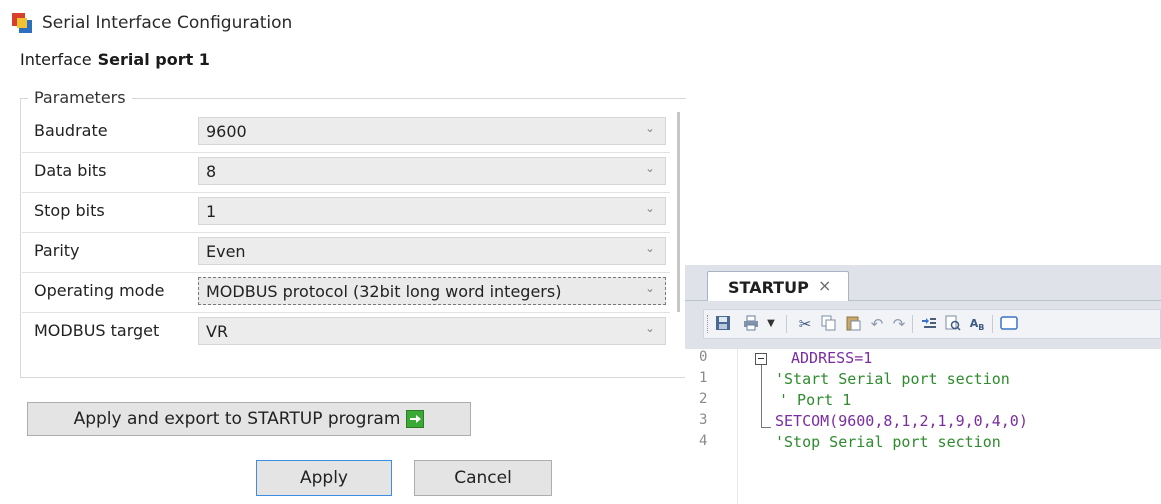 The image size is (1161, 504). What do you see at coordinates (71, 130) in the screenshot?
I see `param-label: Baudrate` at bounding box center [71, 130].